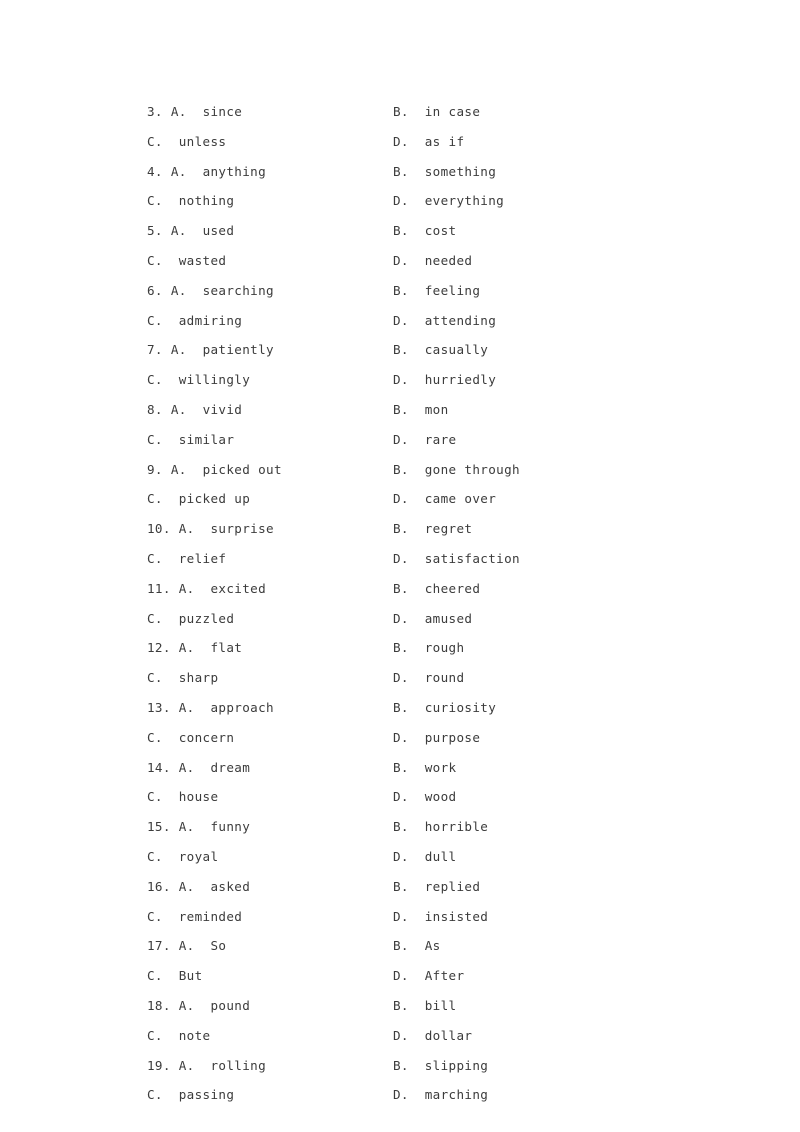  Describe the element at coordinates (447, 559) in the screenshot. I see `option-row: C. relief D. satisfaction` at that location.